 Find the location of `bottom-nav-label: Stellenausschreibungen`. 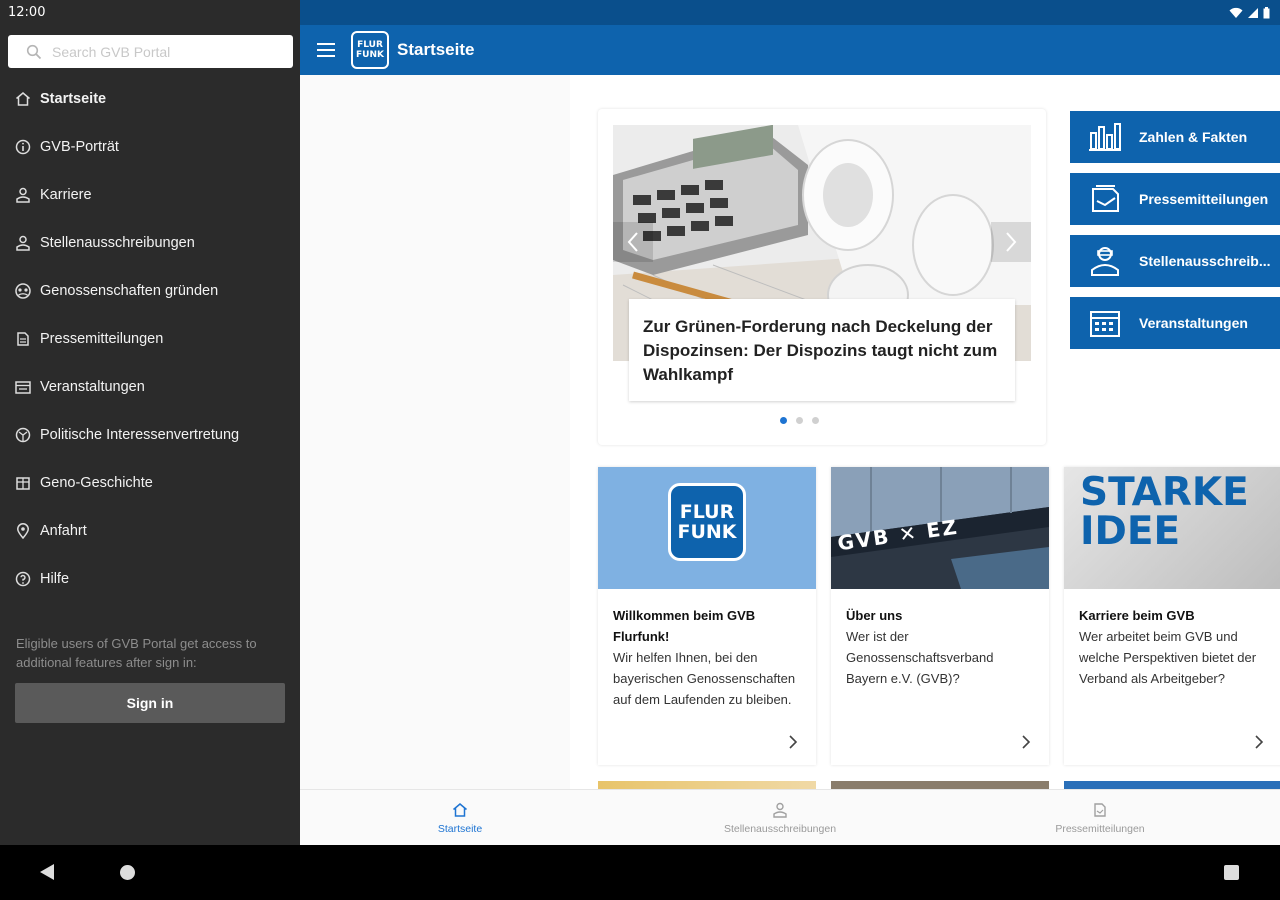

bottom-nav-label: Stellenausschreibungen is located at coordinates (780, 828).